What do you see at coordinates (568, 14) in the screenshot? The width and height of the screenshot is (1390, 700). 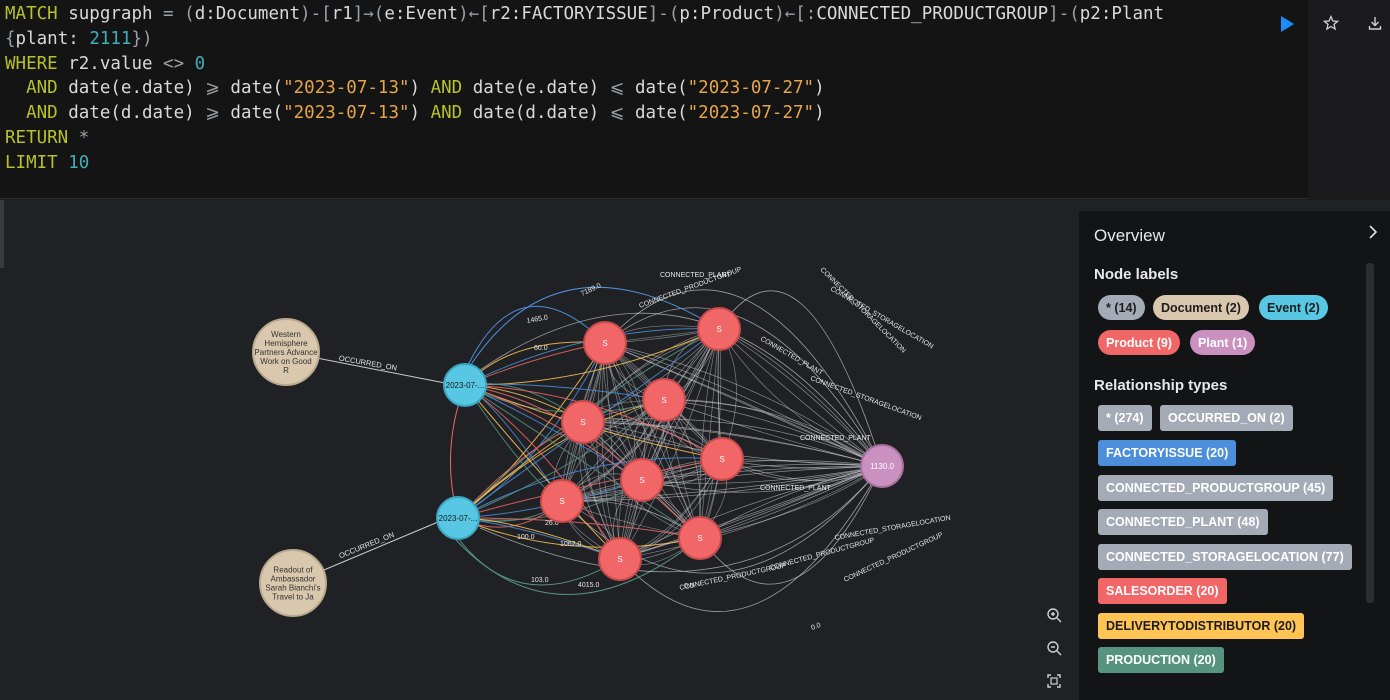 I see `query-token: r2:FACTORYISSUE` at bounding box center [568, 14].